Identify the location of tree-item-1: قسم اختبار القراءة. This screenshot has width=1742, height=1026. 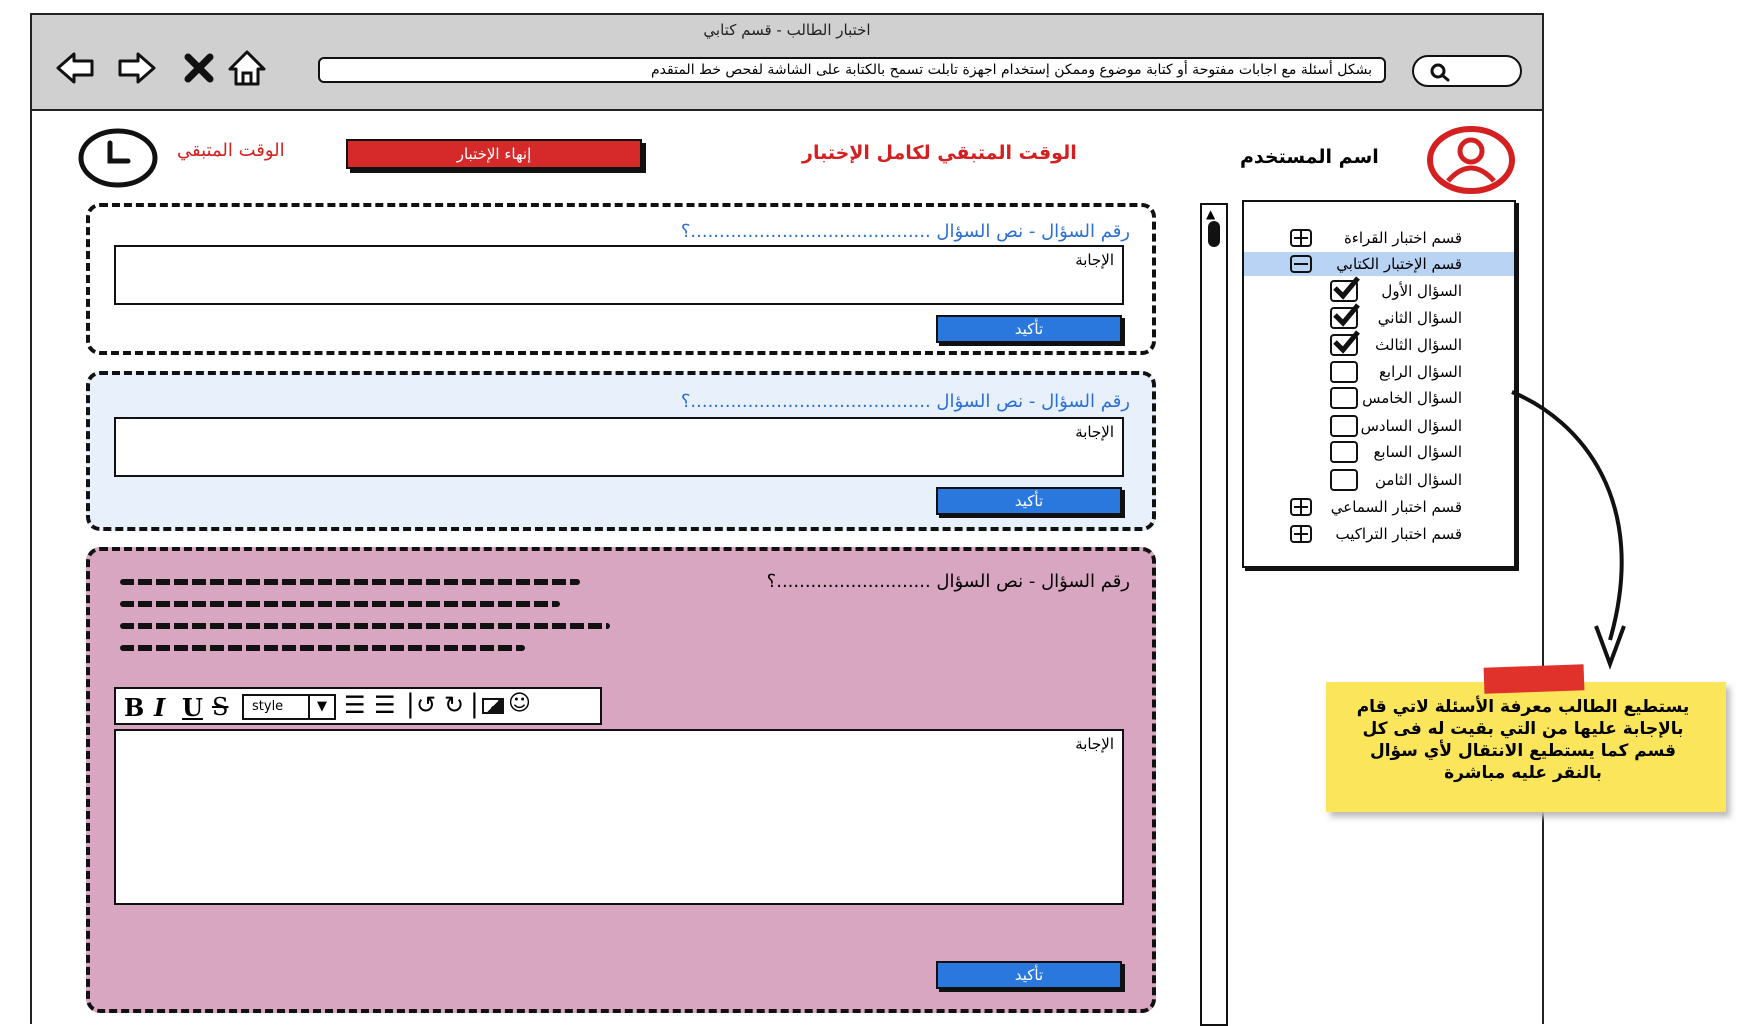
(1379, 238).